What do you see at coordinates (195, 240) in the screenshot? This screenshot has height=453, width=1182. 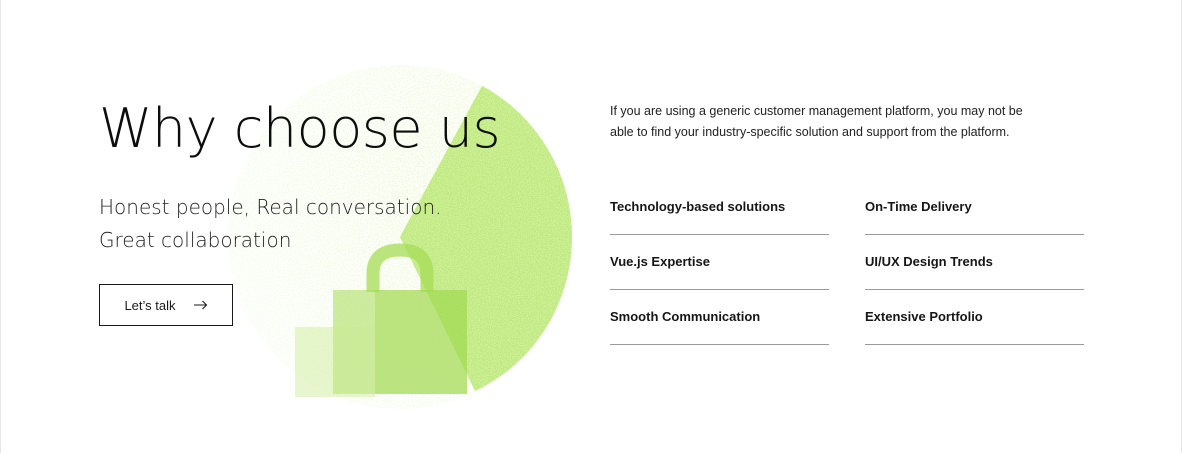 I see `hero-subtitle-line-2: Great collaboration` at bounding box center [195, 240].